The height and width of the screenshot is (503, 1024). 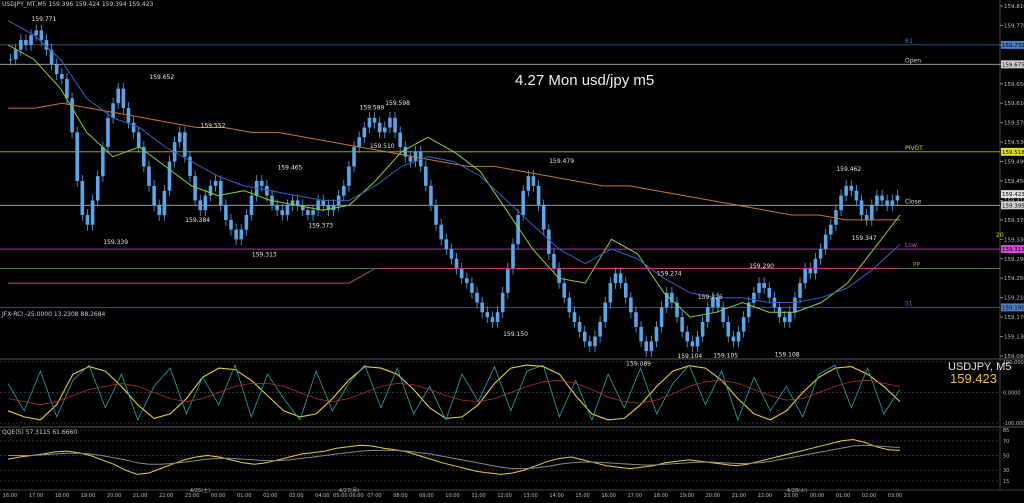 What do you see at coordinates (973, 378) in the screenshot?
I see `current-price: 159.423` at bounding box center [973, 378].